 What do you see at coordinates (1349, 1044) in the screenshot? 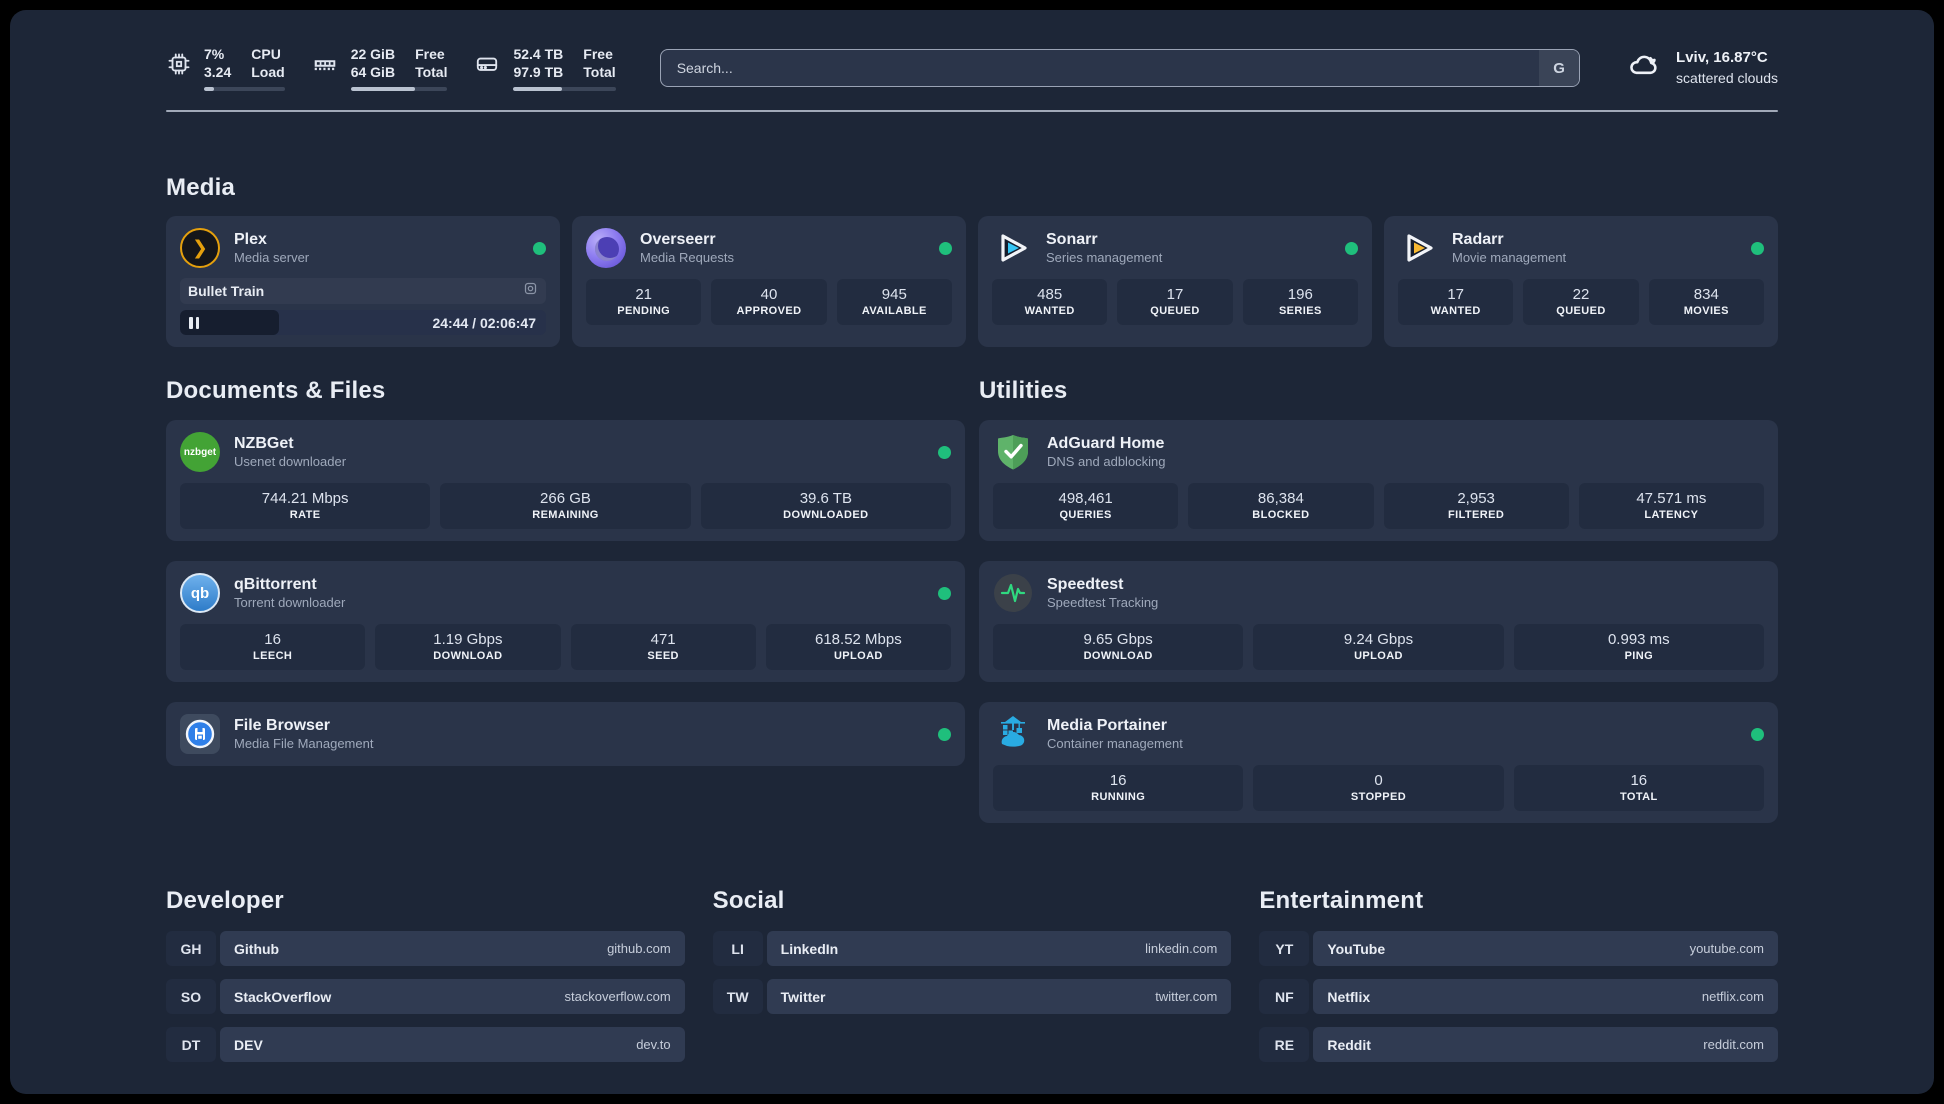
I see `link-name: Reddit` at bounding box center [1349, 1044].